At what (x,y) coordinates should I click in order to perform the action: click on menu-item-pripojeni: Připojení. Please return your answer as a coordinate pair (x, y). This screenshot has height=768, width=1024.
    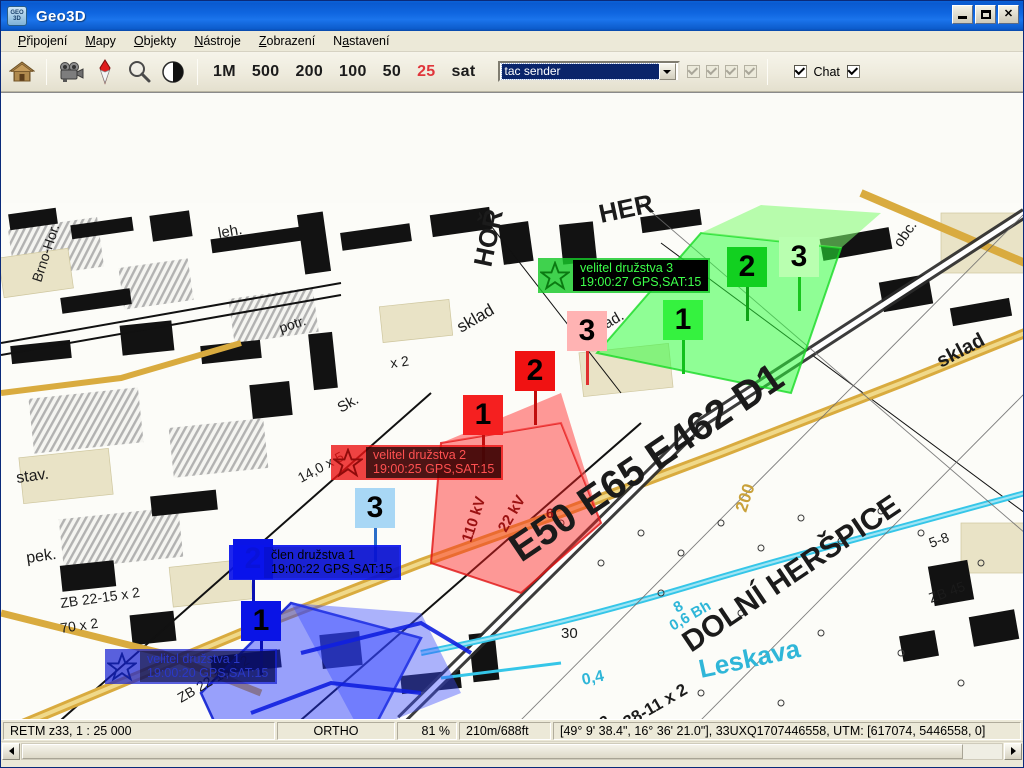
    Looking at the image, I should click on (42, 41).